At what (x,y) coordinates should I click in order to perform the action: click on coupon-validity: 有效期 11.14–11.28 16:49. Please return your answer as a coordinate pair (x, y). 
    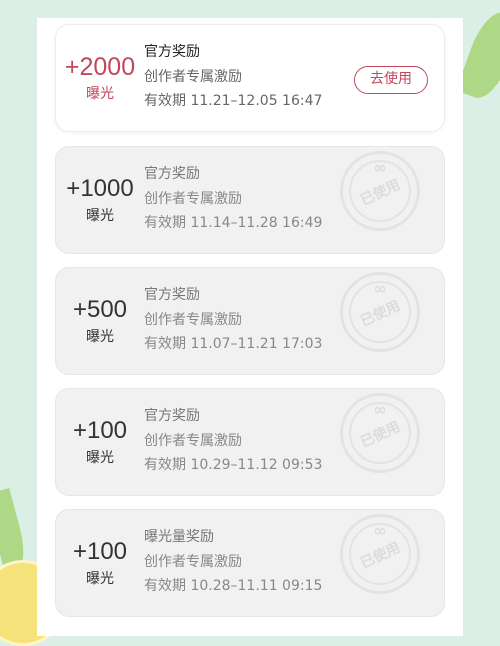
    Looking at the image, I should click on (233, 223).